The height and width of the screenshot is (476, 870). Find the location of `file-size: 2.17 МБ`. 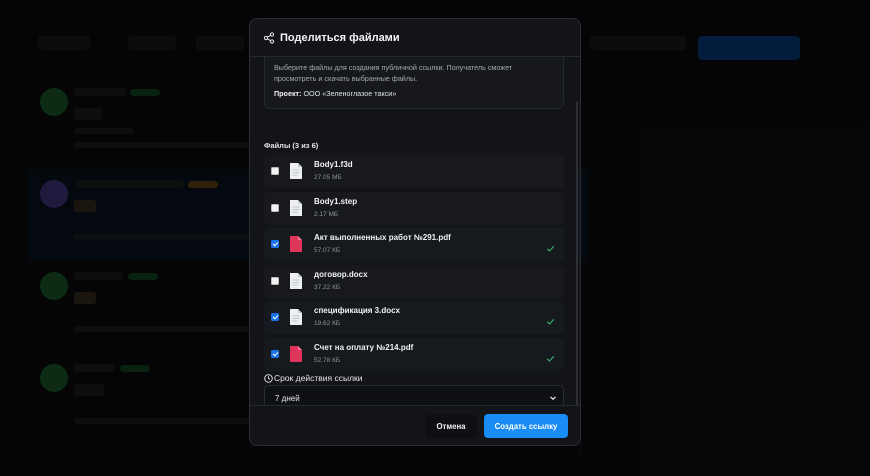

file-size: 2.17 МБ is located at coordinates (326, 214).